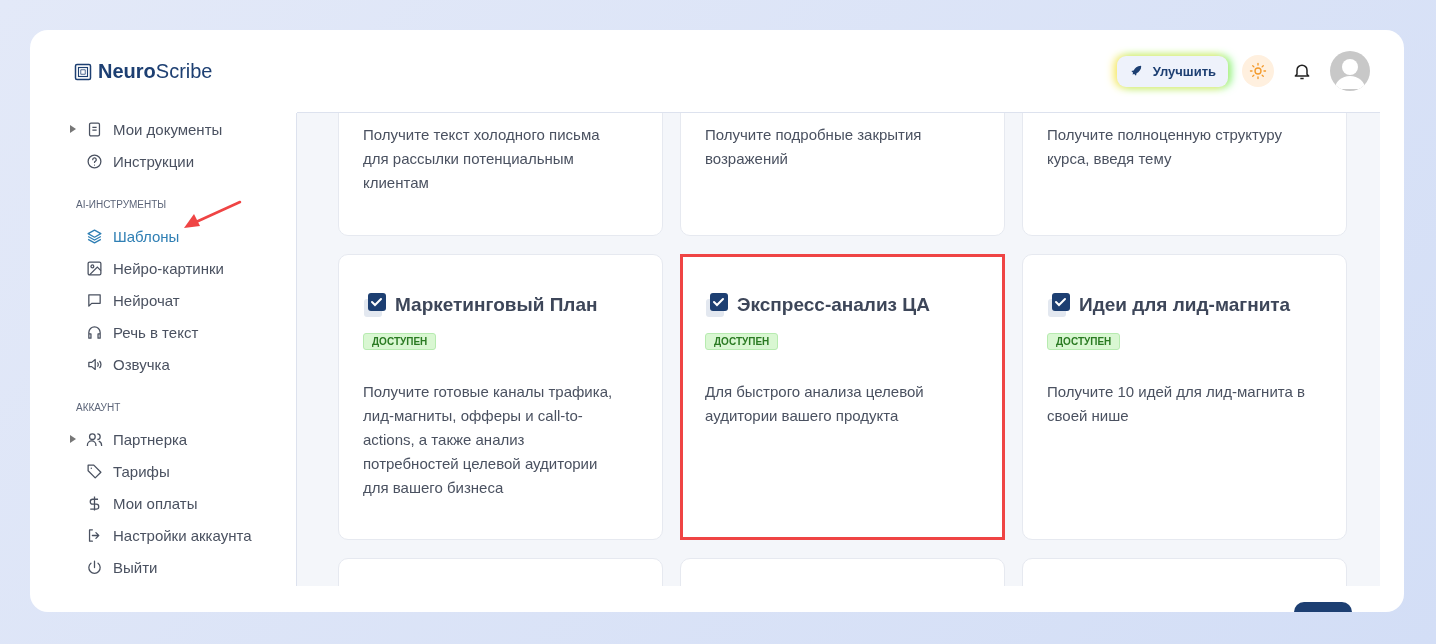 This screenshot has width=1436, height=644. What do you see at coordinates (94, 439) in the screenshot?
I see `users-icon` at bounding box center [94, 439].